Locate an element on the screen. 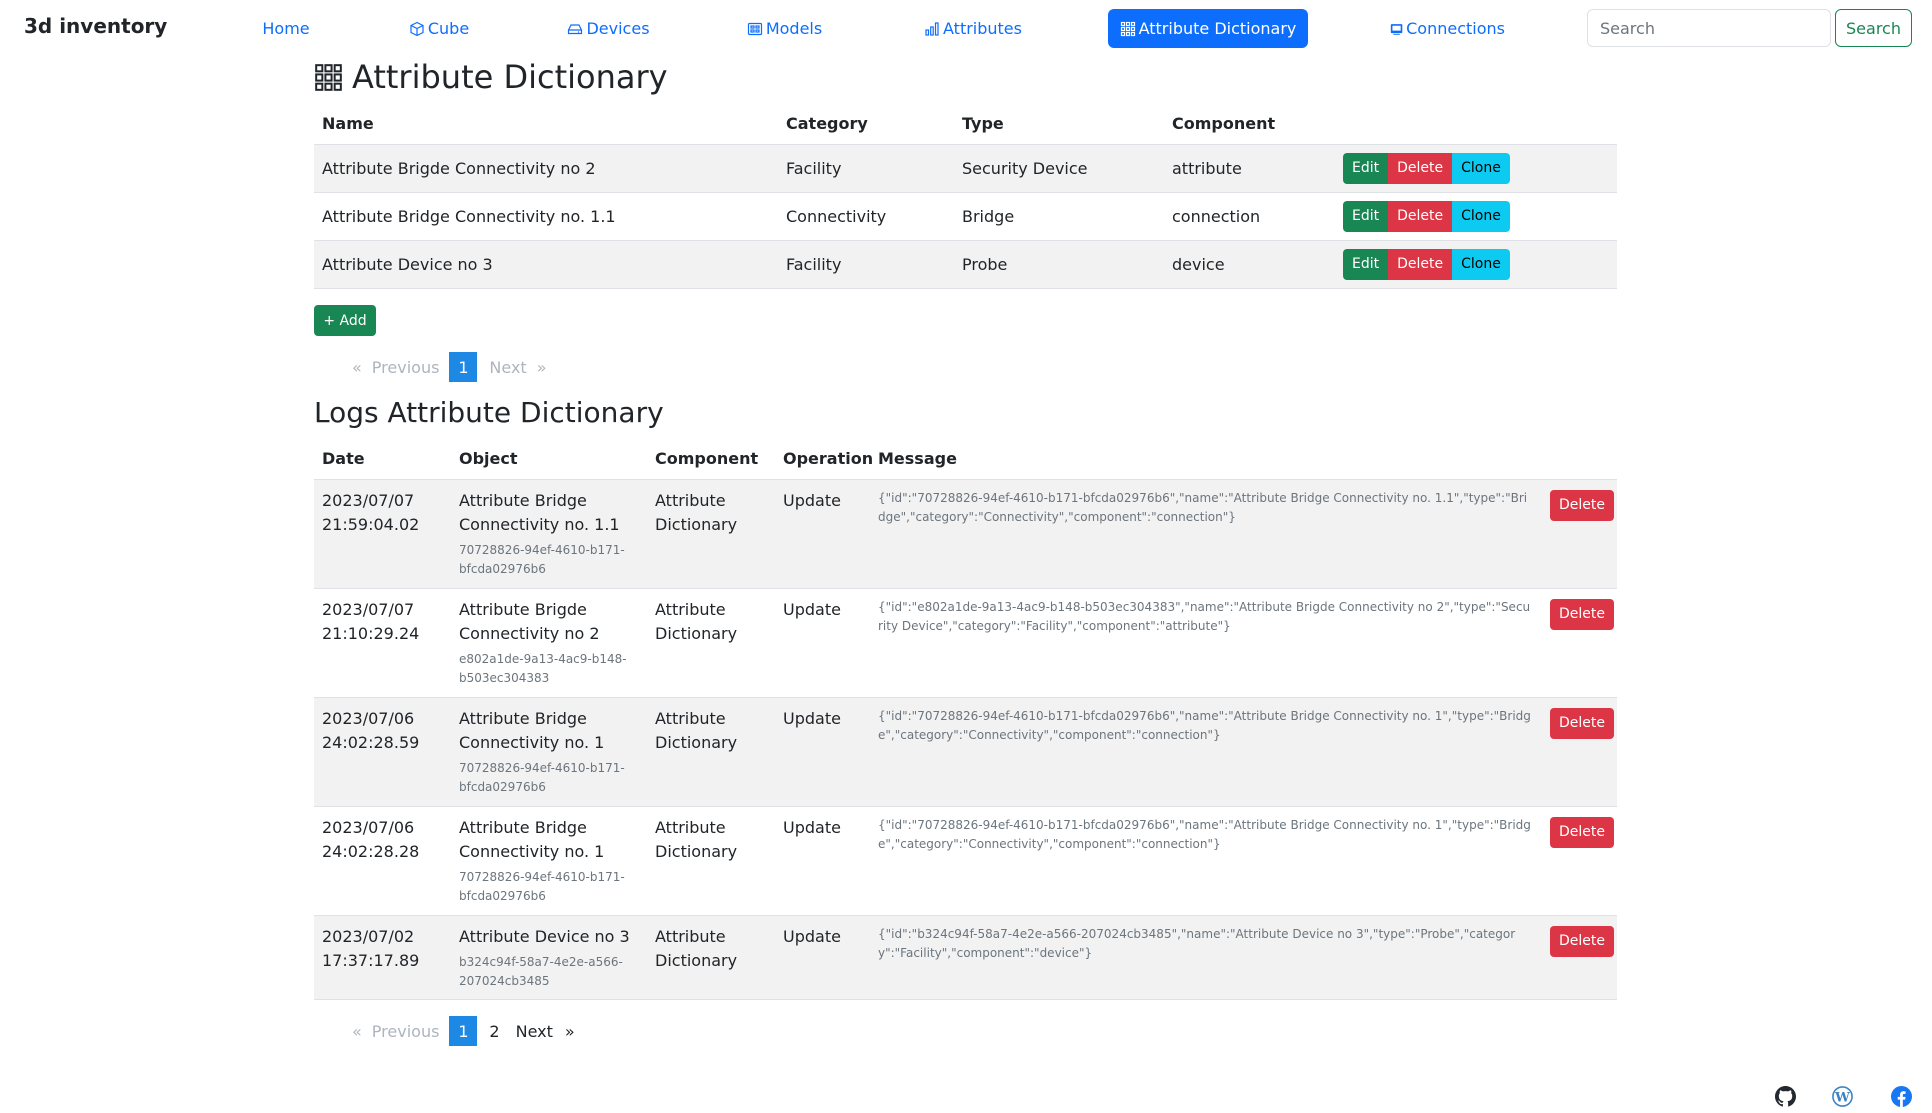 The height and width of the screenshot is (1113, 1932). log-time: 21:10:29.24 is located at coordinates (371, 633).